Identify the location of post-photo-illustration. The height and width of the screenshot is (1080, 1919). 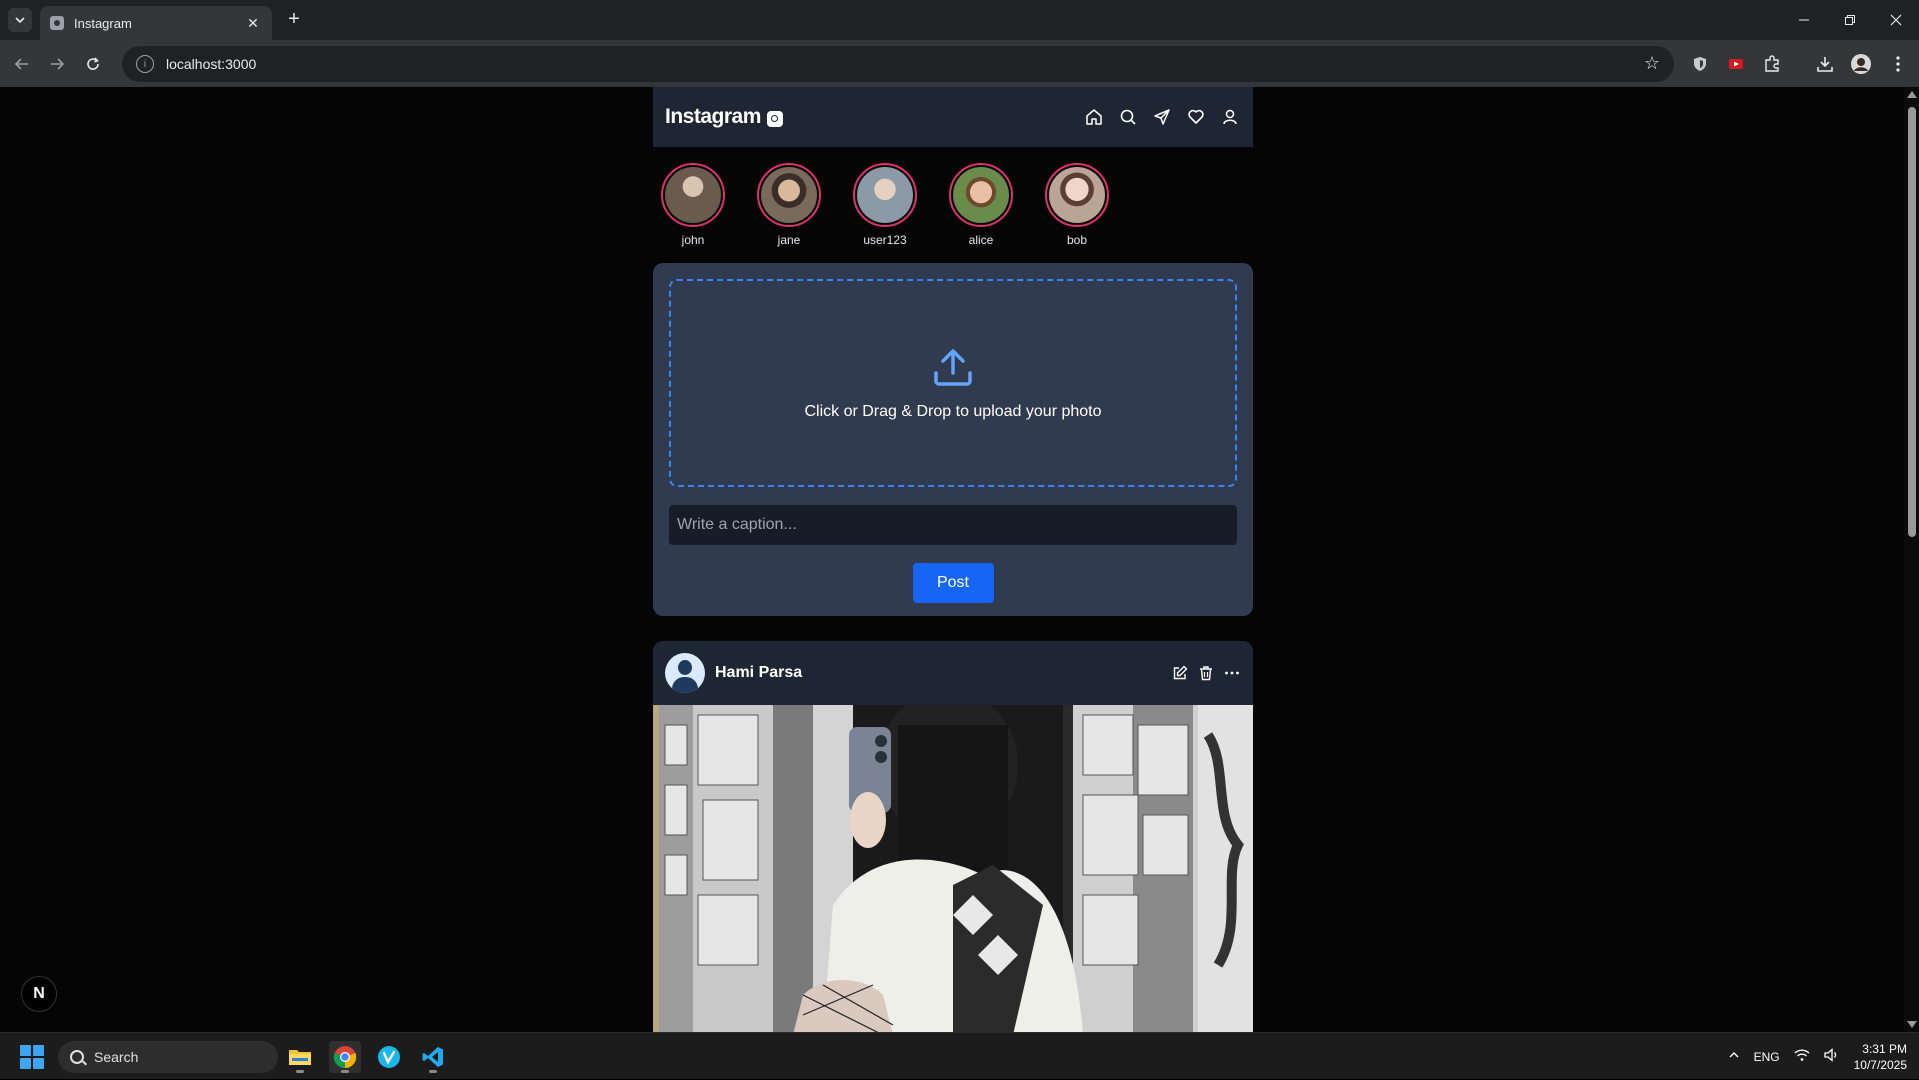
(956, 868).